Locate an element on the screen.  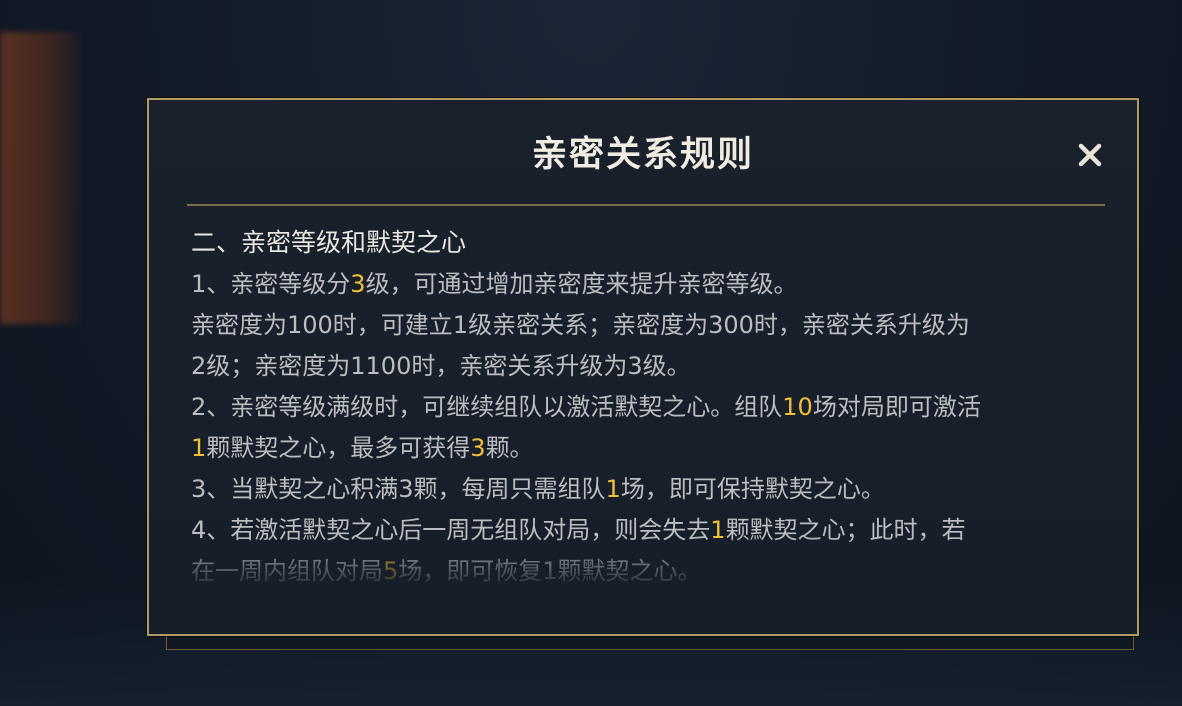
rule-2-number-max: 3 is located at coordinates (478, 448).